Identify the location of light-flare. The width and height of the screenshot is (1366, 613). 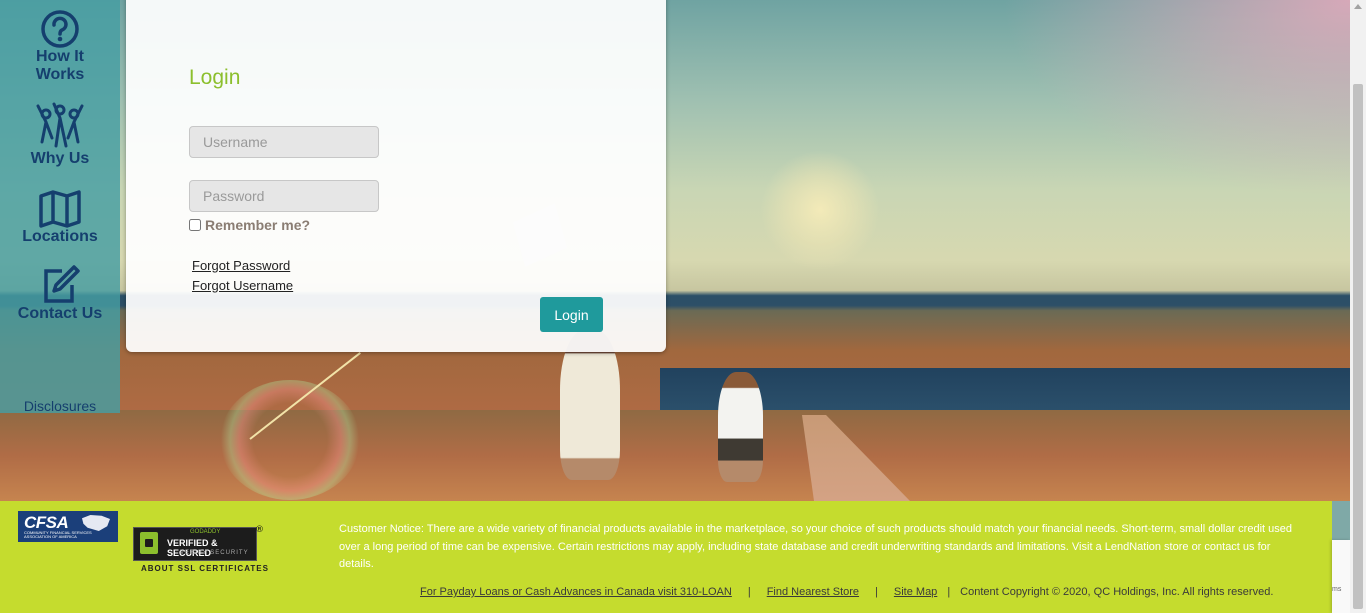
(290, 440).